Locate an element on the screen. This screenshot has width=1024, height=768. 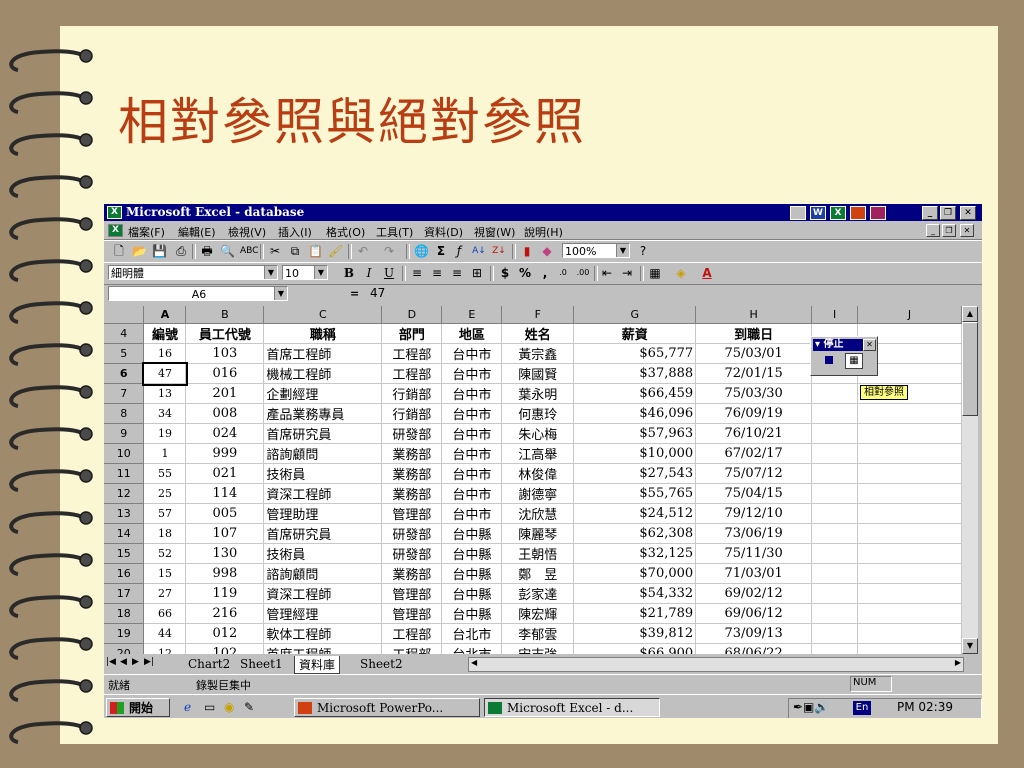
fill-color-icon: ◈ is located at coordinates (681, 273).